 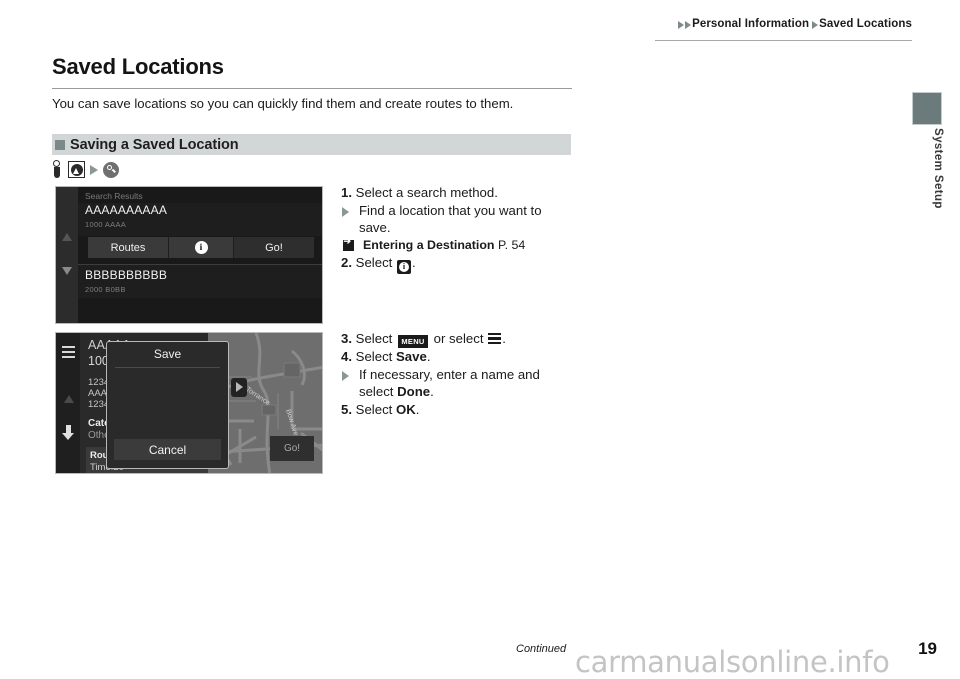 I want to click on route-distance: Distance: 18.0 mi, so click(x=126, y=473).